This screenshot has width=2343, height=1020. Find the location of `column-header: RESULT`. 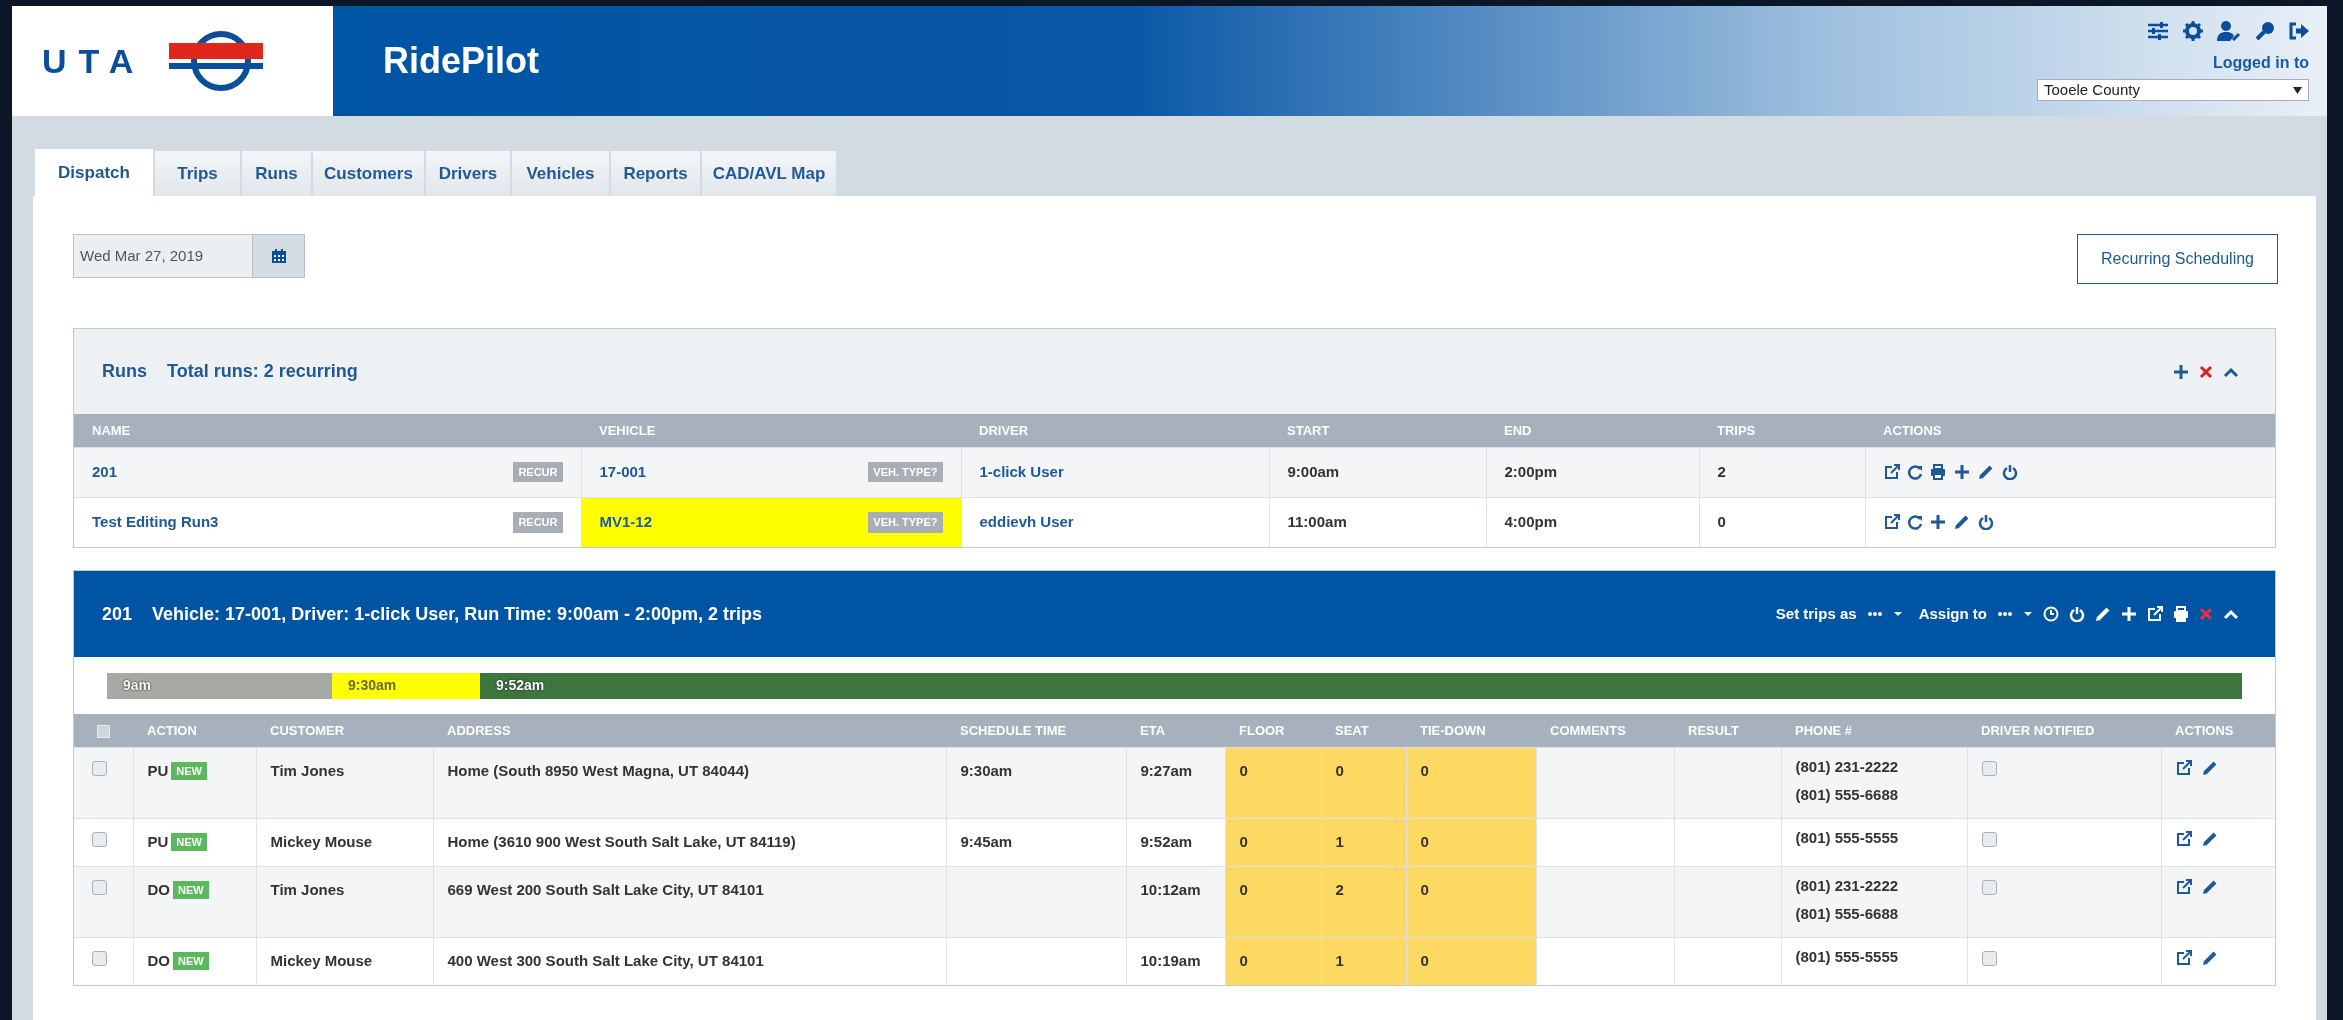

column-header: RESULT is located at coordinates (1727, 730).